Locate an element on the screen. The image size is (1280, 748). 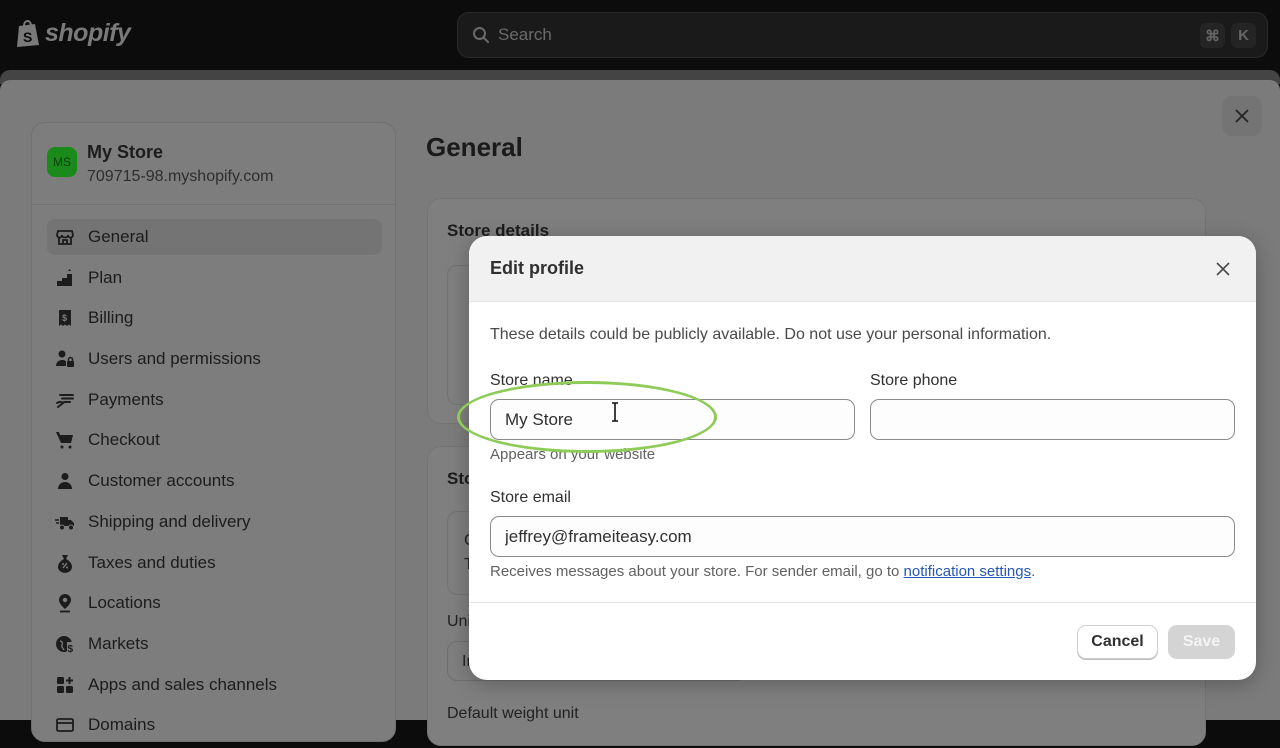
save-button: Save is located at coordinates (1201, 642).